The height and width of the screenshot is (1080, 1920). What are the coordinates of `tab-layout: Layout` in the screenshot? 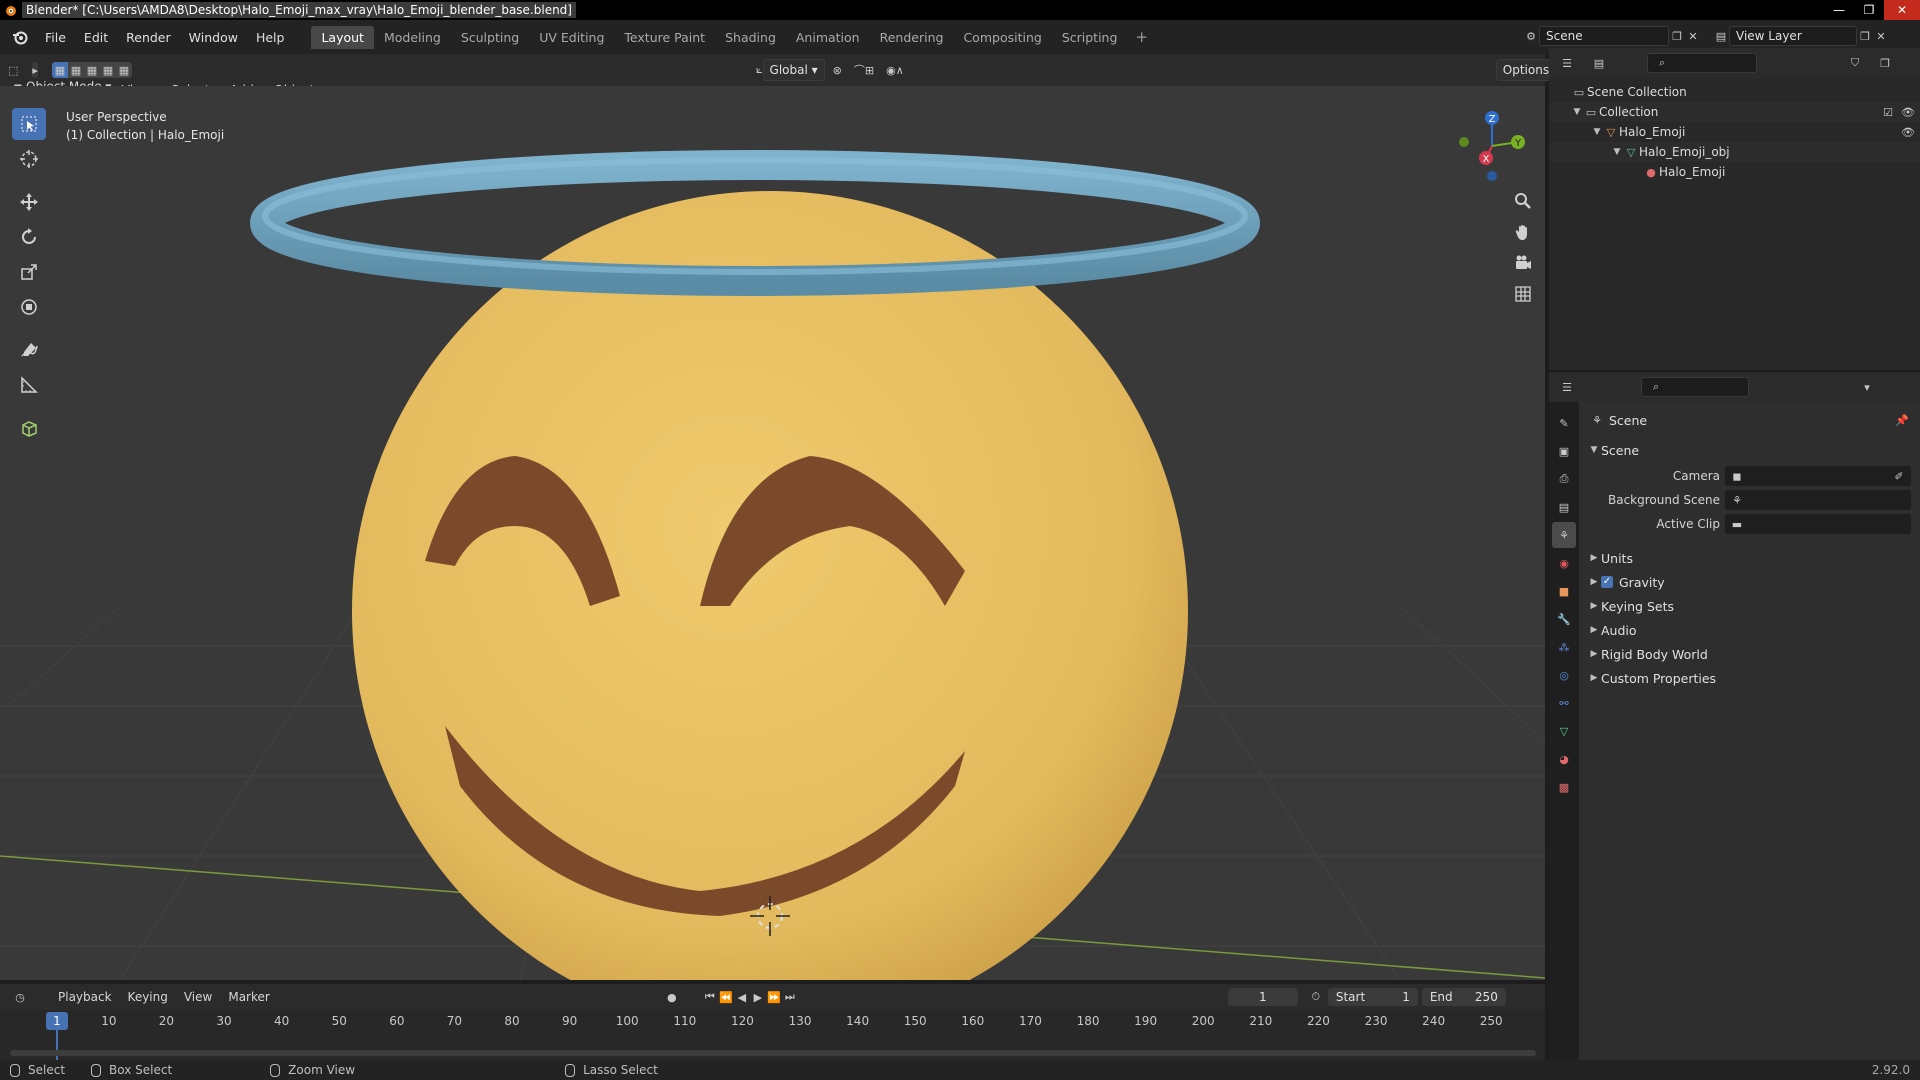 It's located at (342, 37).